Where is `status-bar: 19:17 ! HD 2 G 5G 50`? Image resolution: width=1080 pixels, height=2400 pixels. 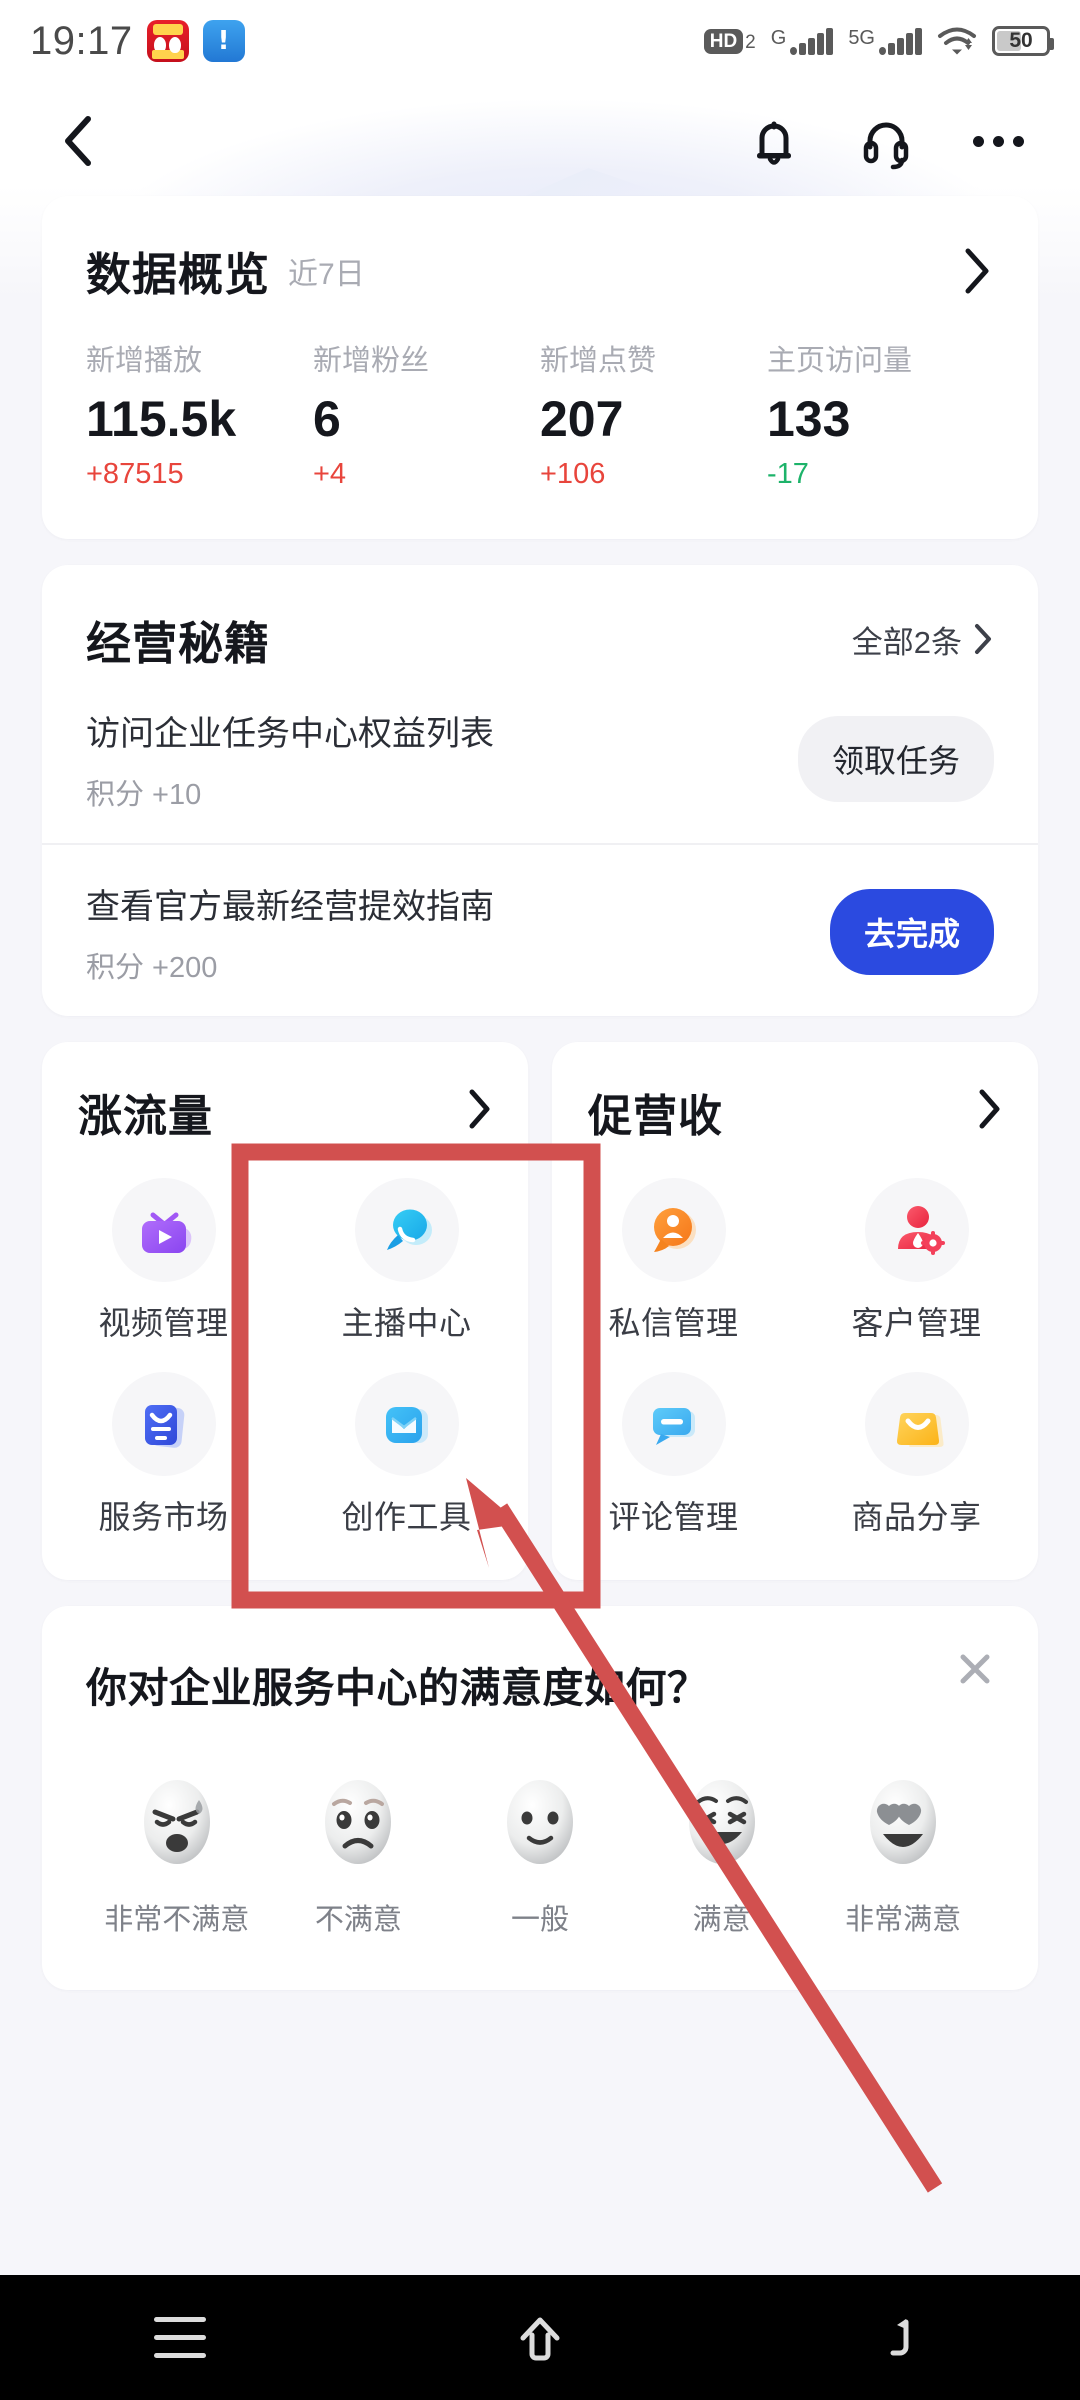
status-bar: 19:17 ! HD 2 G 5G 50 is located at coordinates (540, 41).